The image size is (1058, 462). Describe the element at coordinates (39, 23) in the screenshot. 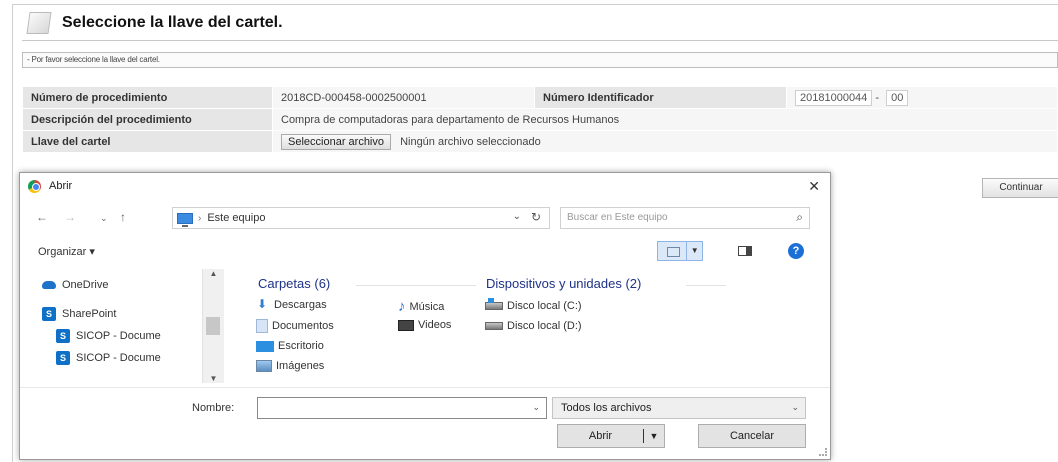

I see `document-icon` at that location.